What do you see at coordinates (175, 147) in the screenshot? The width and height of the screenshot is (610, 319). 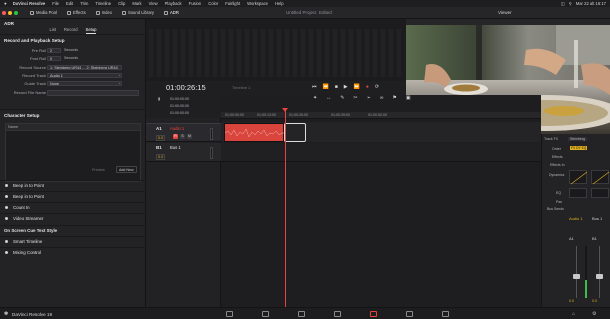 I see `track-name-bus-1: Bus 1` at bounding box center [175, 147].